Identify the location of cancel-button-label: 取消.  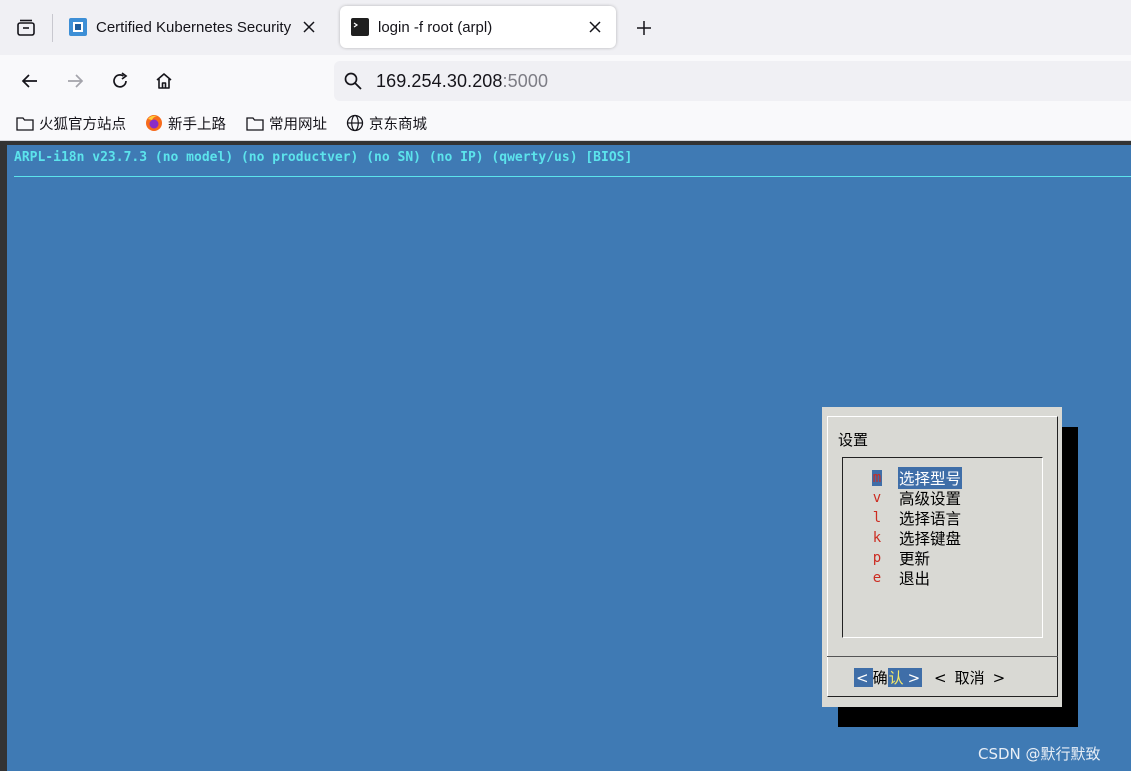
(969, 678).